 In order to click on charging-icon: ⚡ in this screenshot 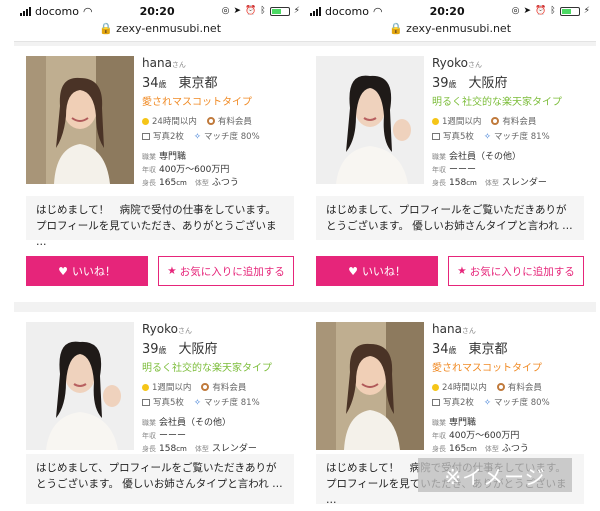, I will do `click(586, 11)`.